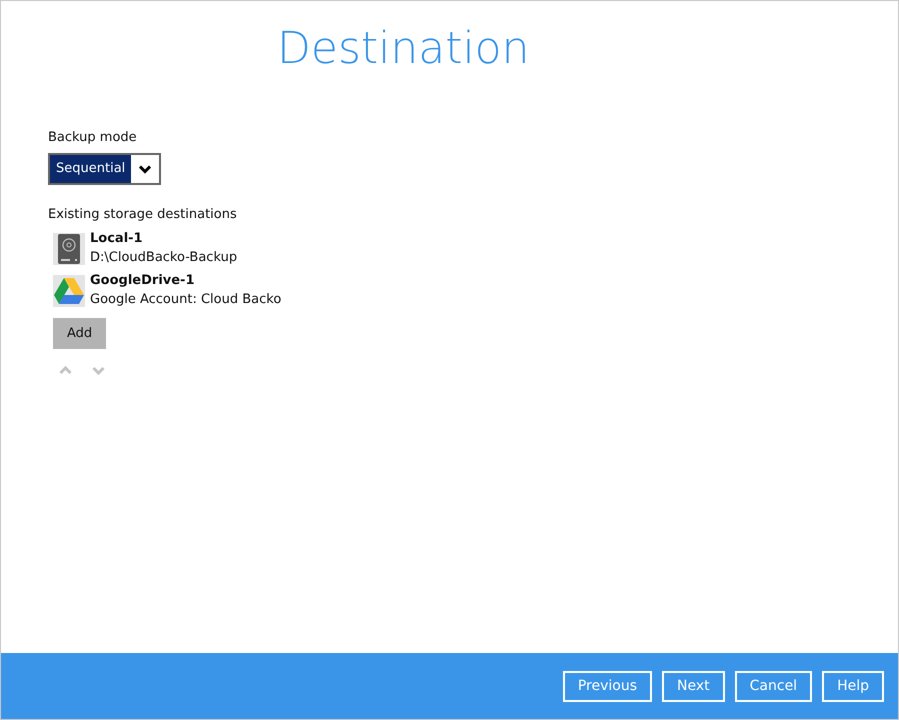 The height and width of the screenshot is (720, 899). What do you see at coordinates (143, 281) in the screenshot?
I see `destination-name: GoogleDrive-1` at bounding box center [143, 281].